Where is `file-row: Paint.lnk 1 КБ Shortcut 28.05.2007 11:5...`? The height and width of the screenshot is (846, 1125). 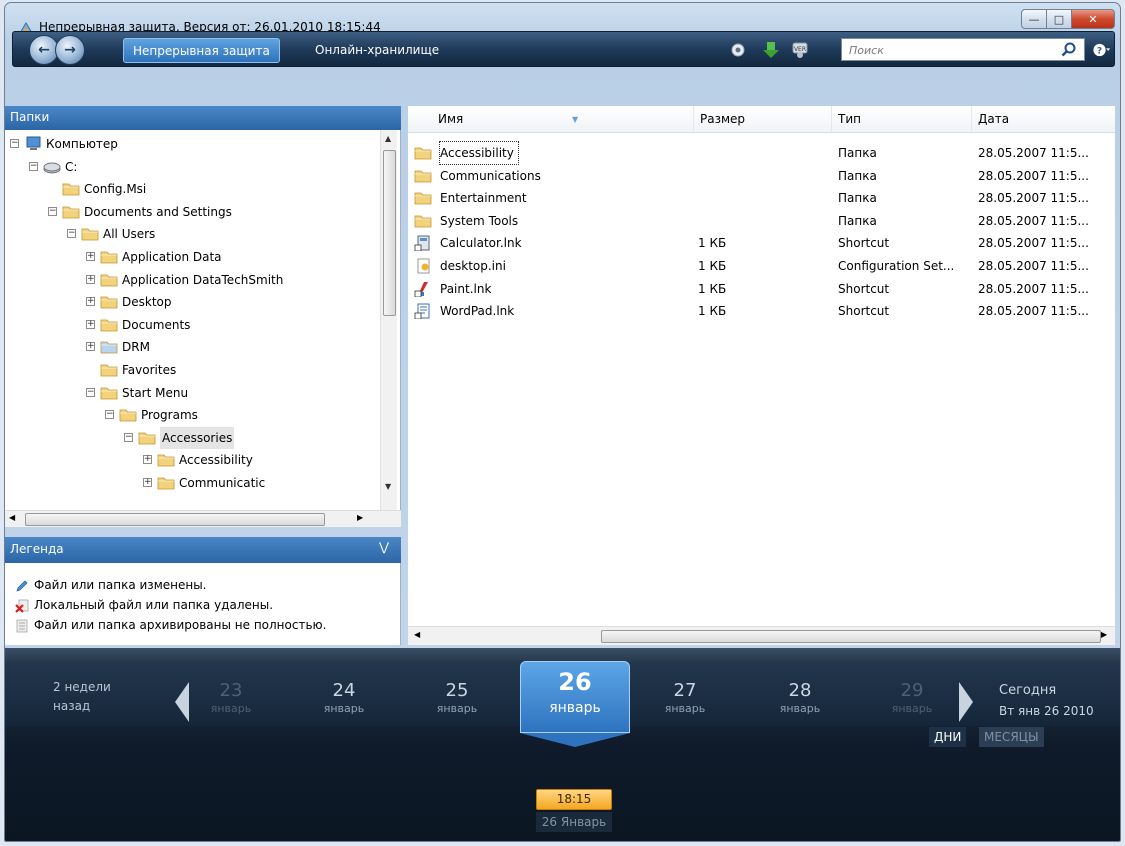
file-row: Paint.lnk 1 КБ Shortcut 28.05.2007 11:5... is located at coordinates (761, 289).